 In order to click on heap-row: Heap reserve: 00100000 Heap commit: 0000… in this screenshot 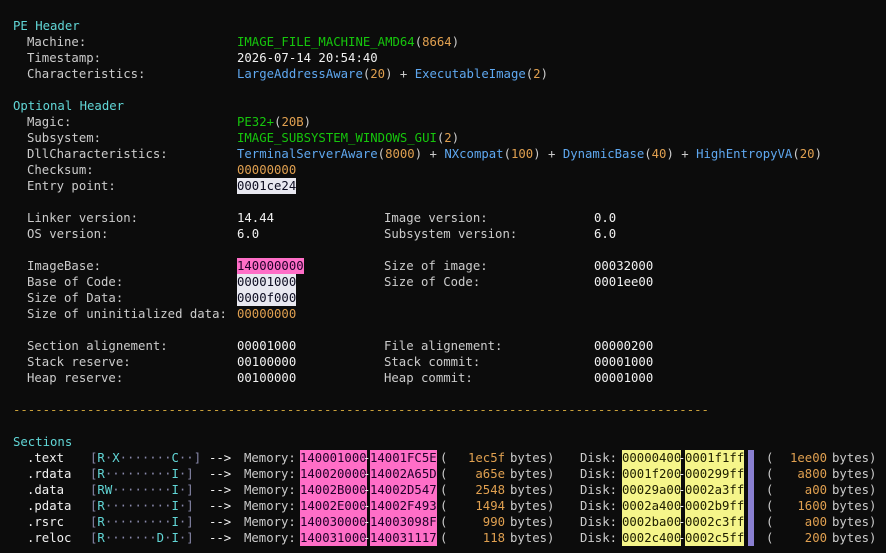, I will do `click(326, 378)`.